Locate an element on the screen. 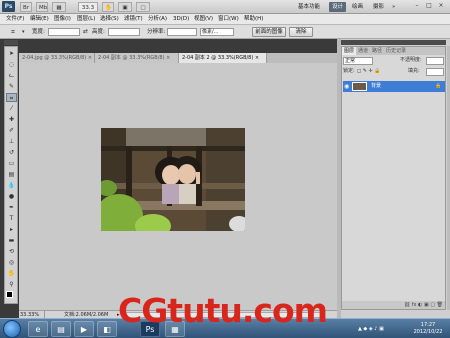 Image resolution: width=450 pixels, height=338 pixels. fill-label: 填充: is located at coordinates (414, 71).